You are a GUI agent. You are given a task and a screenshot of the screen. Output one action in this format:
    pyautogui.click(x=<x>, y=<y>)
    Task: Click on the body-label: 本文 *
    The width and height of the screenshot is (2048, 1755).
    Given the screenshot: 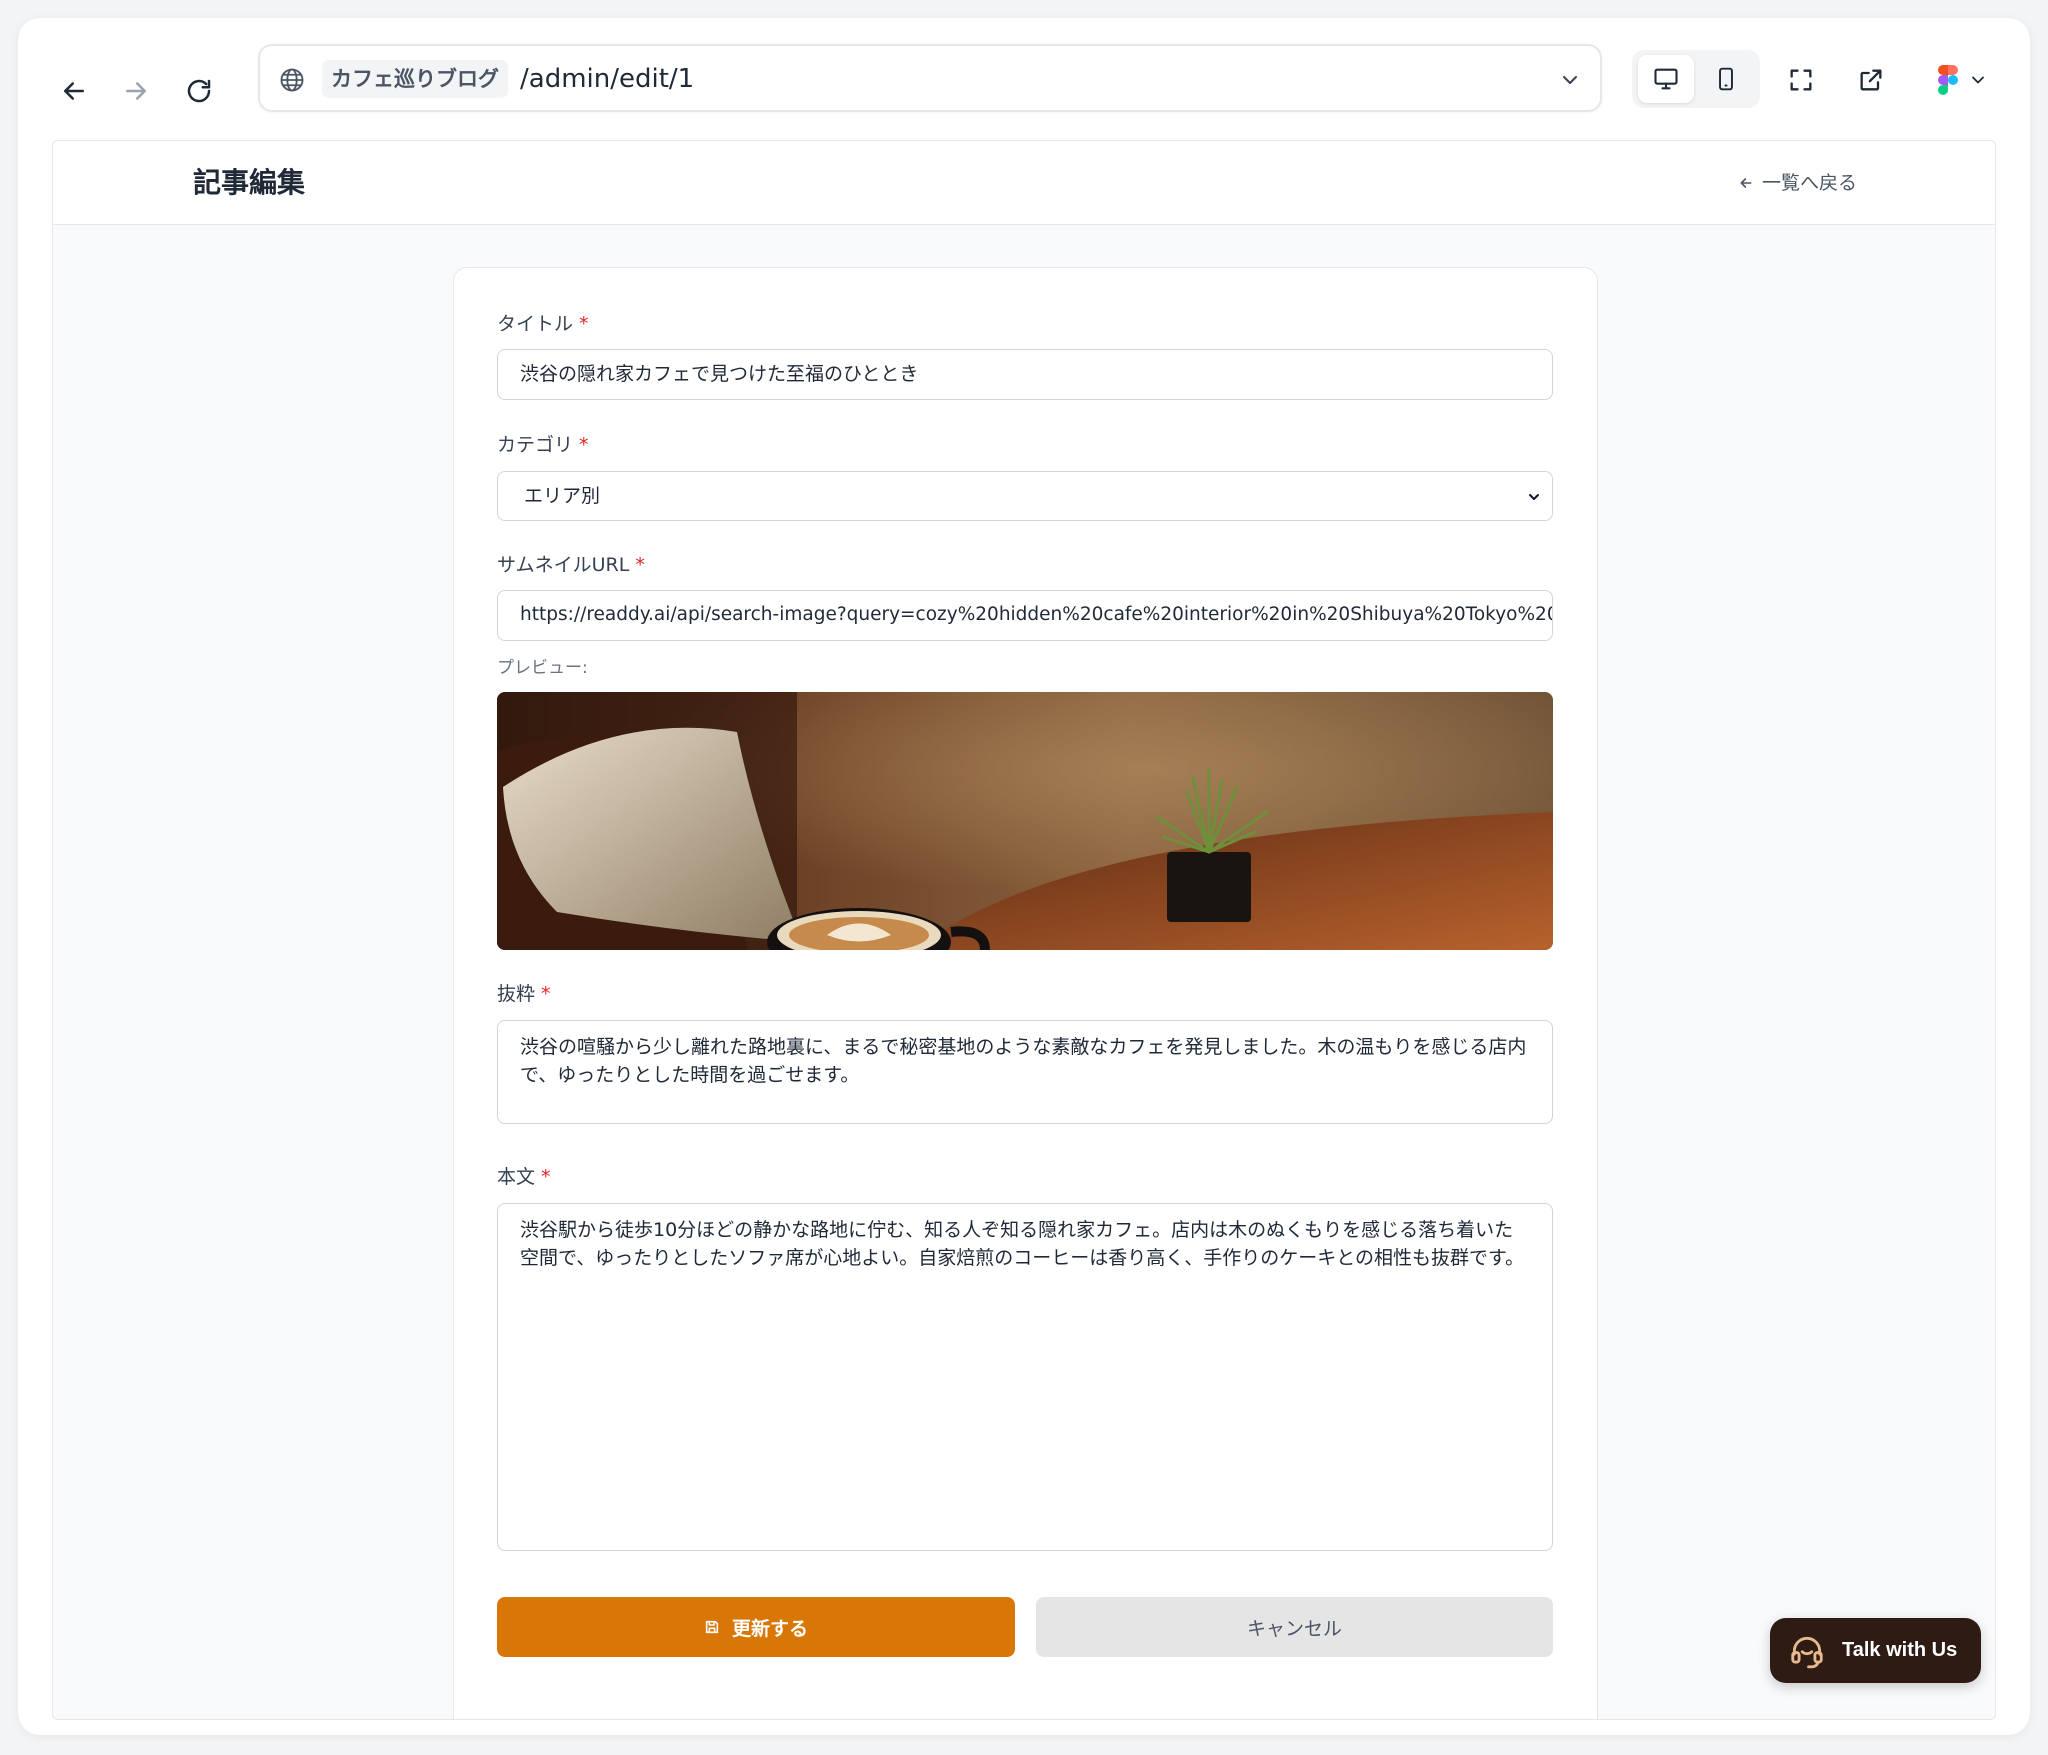 What is the action you would take?
    pyautogui.click(x=524, y=1177)
    